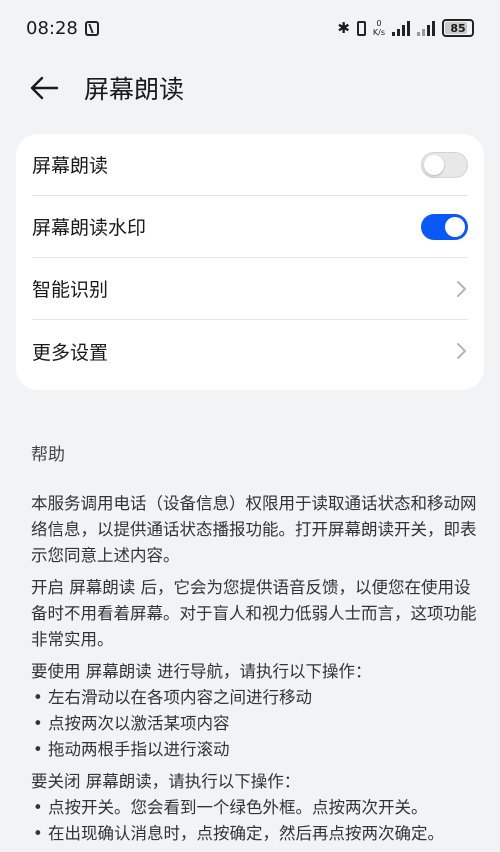 This screenshot has height=852, width=500. Describe the element at coordinates (91, 28) in the screenshot. I see `nfc-icon` at that location.